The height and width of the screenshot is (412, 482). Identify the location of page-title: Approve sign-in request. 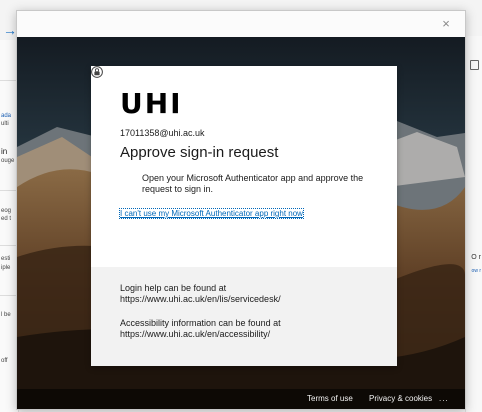
(199, 152).